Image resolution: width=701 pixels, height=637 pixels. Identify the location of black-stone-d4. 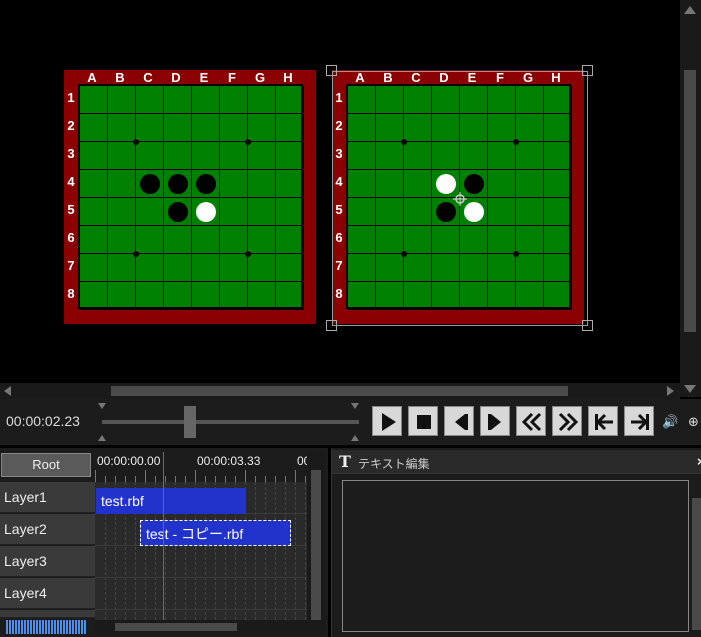
(178, 184).